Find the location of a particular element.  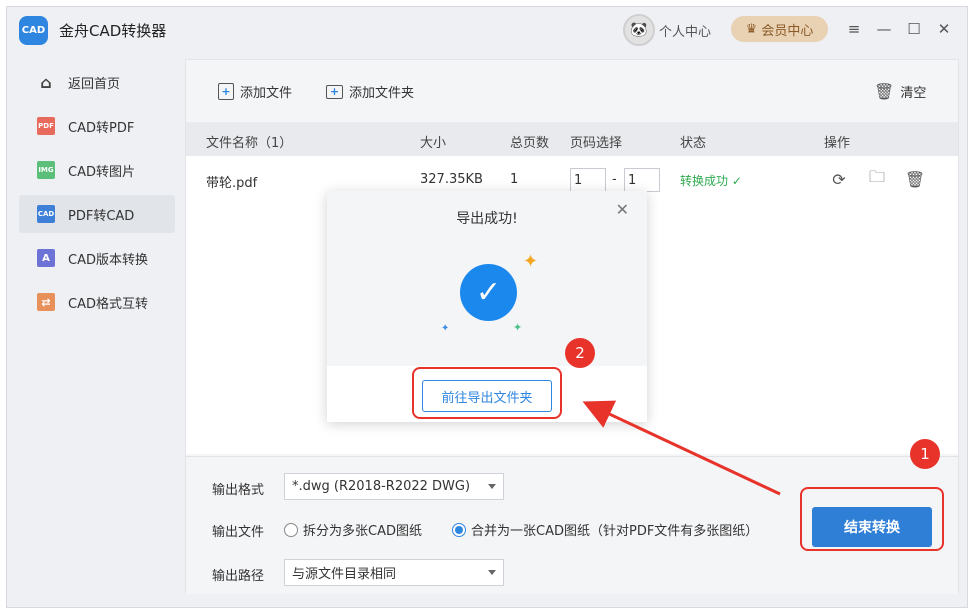

page-from-input is located at coordinates (588, 180).